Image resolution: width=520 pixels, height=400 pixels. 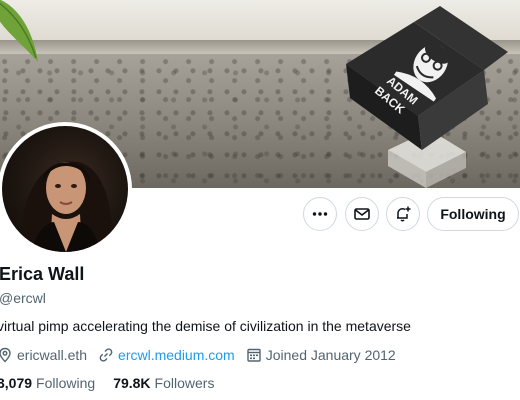 What do you see at coordinates (330, 355) in the screenshot?
I see `joined-text: Joined January 2012` at bounding box center [330, 355].